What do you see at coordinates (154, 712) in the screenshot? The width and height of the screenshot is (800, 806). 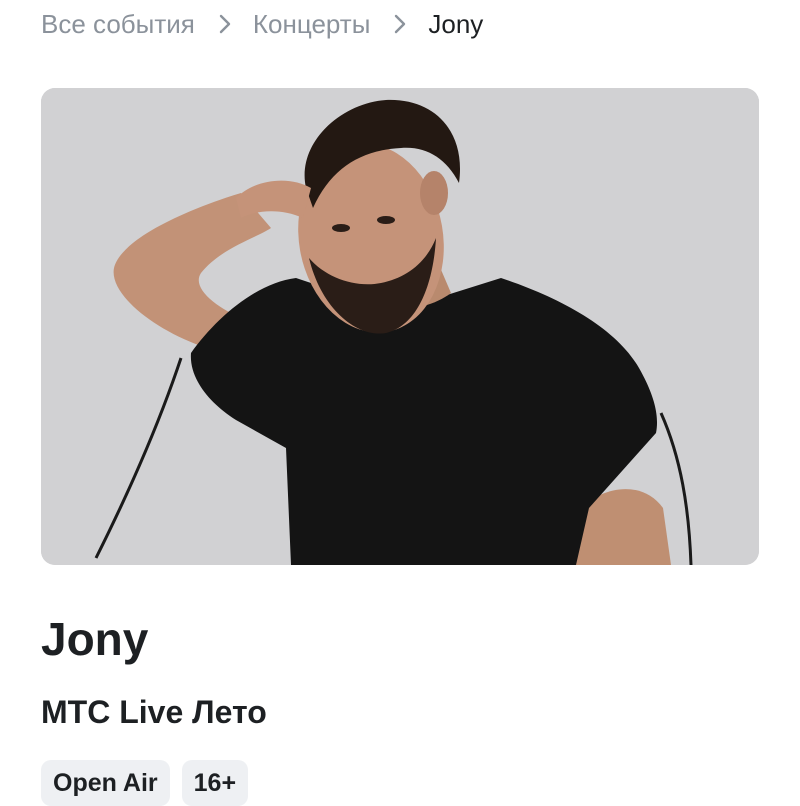 I see `event-venue: МТС Live Лето` at bounding box center [154, 712].